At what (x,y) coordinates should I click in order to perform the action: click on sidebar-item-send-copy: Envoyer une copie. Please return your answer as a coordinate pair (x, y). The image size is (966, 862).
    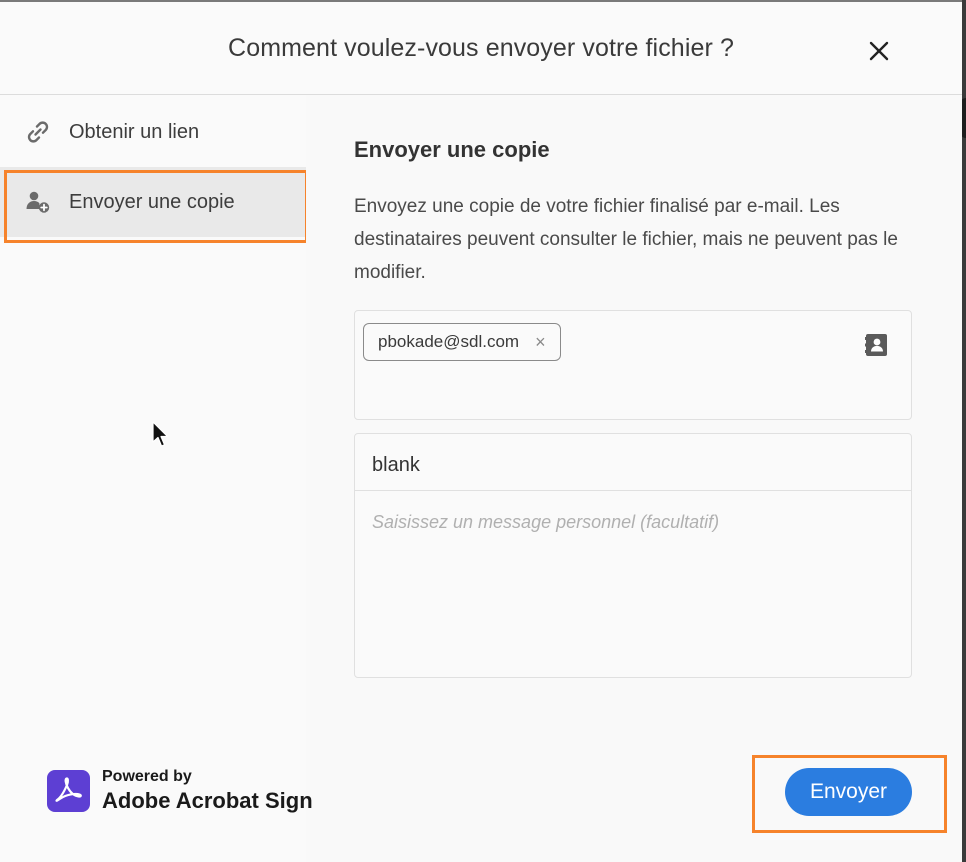
    Looking at the image, I should click on (153, 202).